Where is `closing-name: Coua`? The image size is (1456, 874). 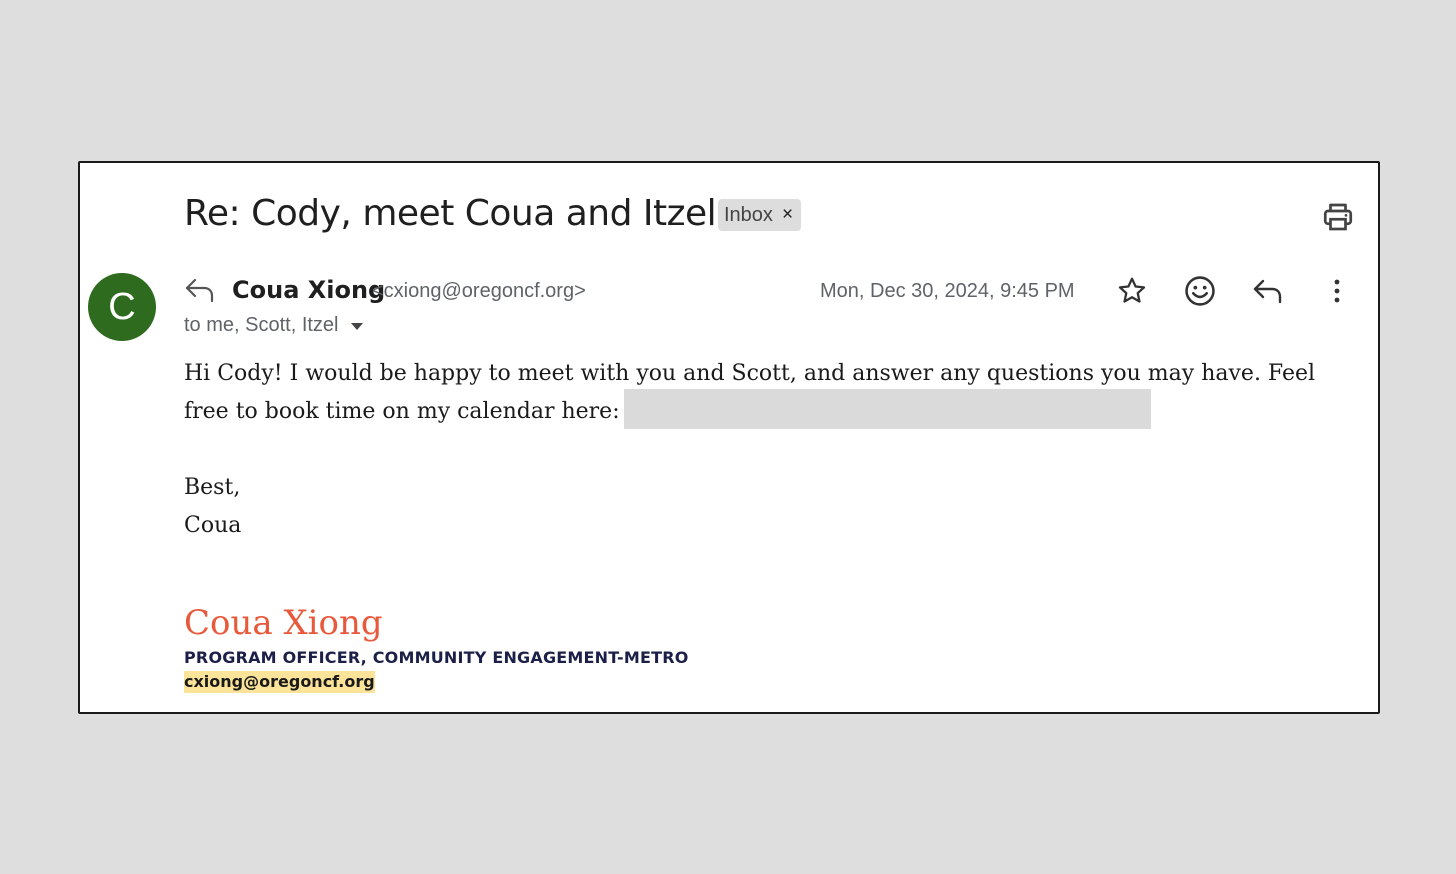
closing-name: Coua is located at coordinates (213, 525).